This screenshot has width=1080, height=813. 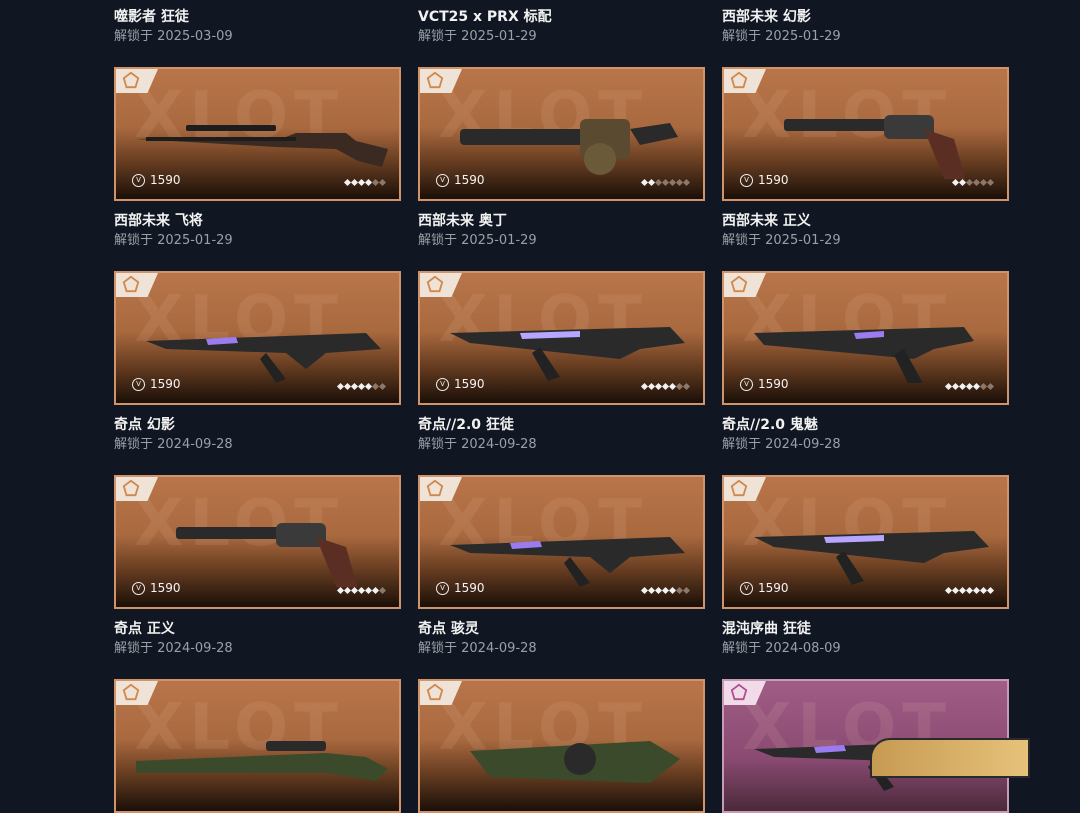 What do you see at coordinates (781, 648) in the screenshot?
I see `unlock-date: 解锁于 2024-08-09` at bounding box center [781, 648].